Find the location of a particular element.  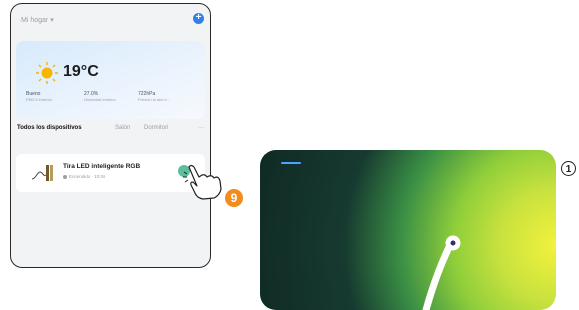

tab-dormitorio: Dormitori is located at coordinates (156, 128).